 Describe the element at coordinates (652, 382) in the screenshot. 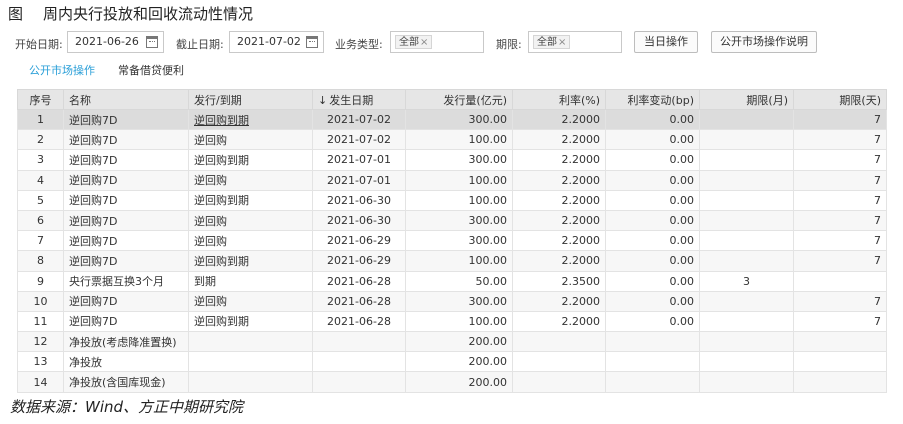

I see `cell-rate-change` at that location.